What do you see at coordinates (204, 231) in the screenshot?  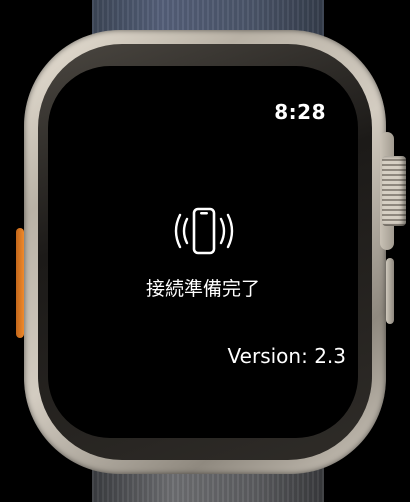 I see `phone-vibrate-icon` at bounding box center [204, 231].